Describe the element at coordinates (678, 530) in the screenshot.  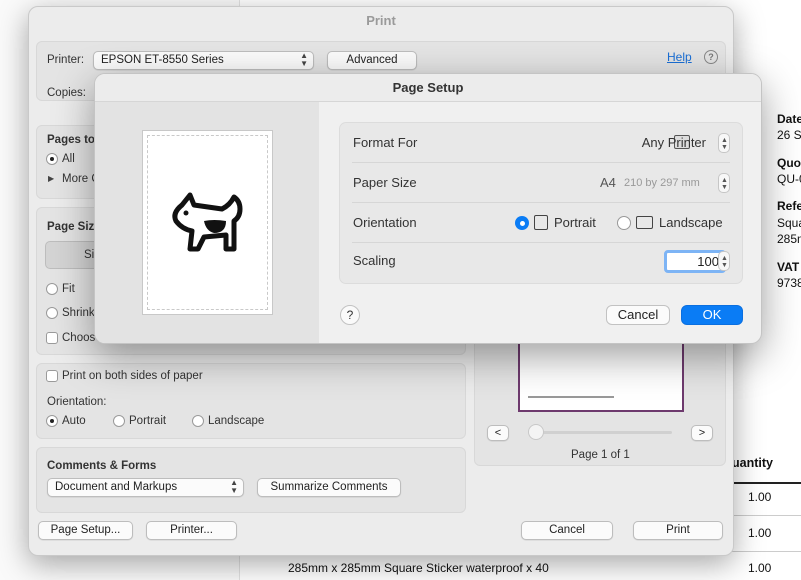
I see `print-button: Print` at that location.